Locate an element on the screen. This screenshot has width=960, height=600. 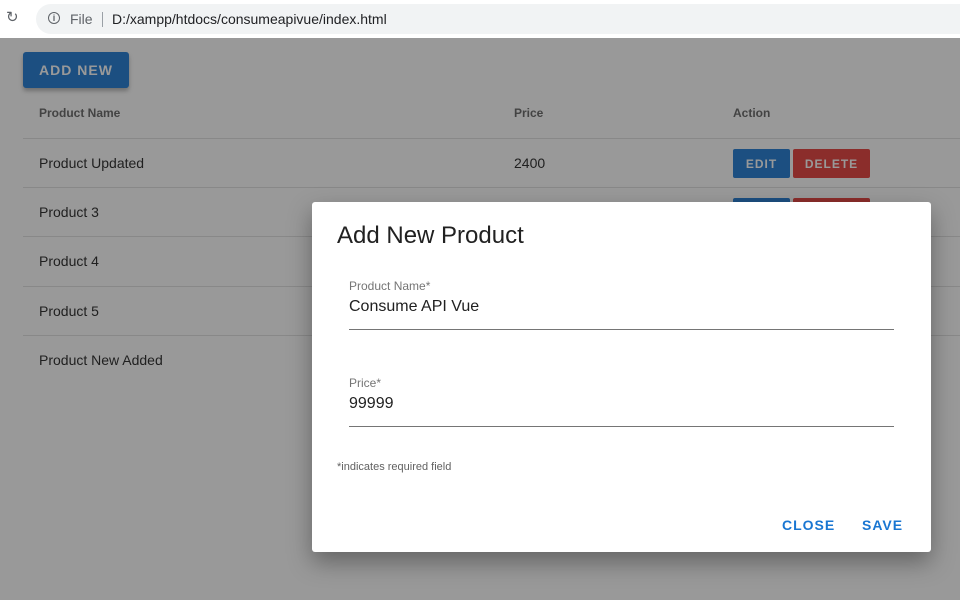
url-scheme-label: File is located at coordinates (81, 19).